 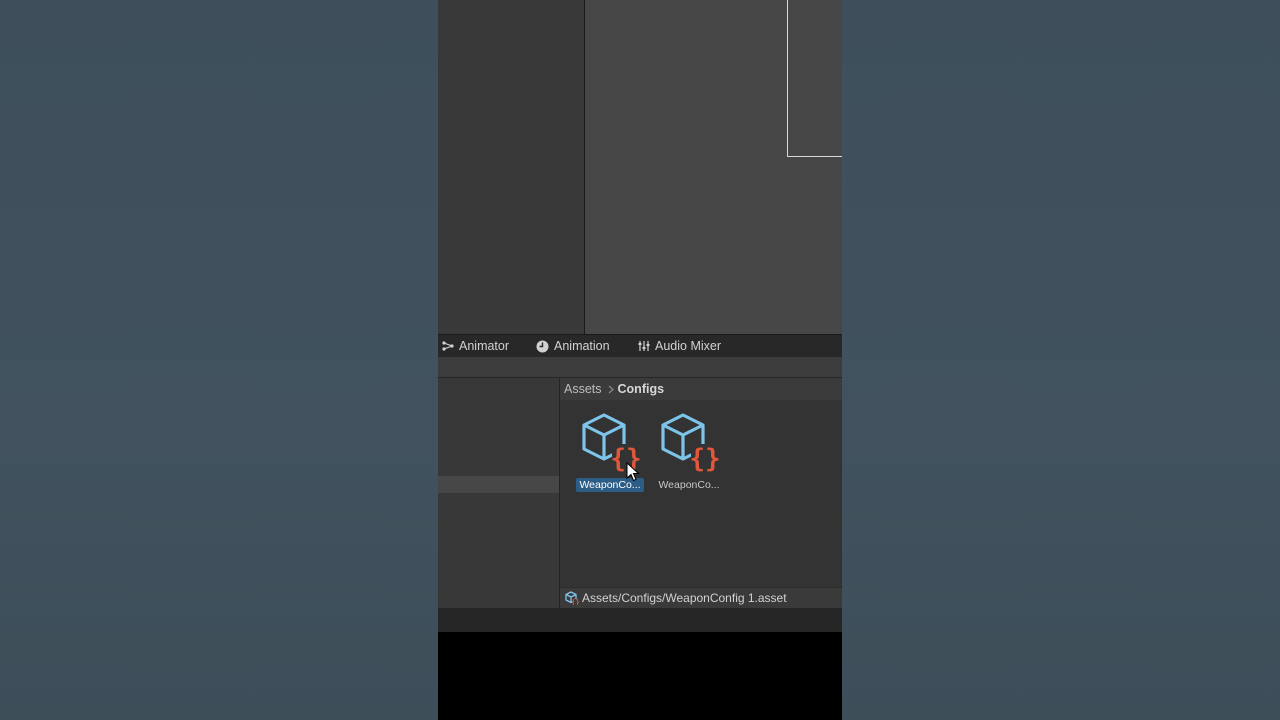 What do you see at coordinates (611, 389) in the screenshot?
I see `chevron-right-icon` at bounding box center [611, 389].